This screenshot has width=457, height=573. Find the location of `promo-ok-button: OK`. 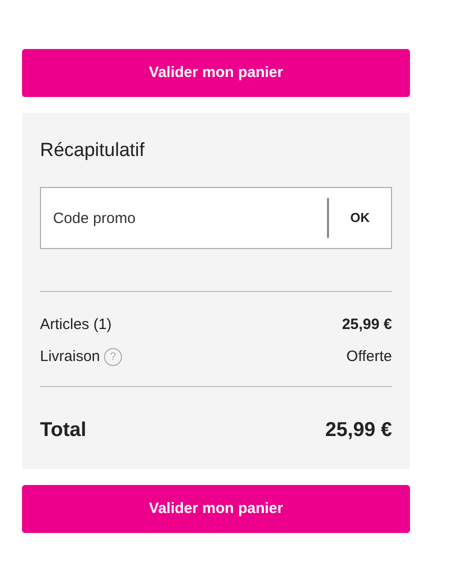

promo-ok-button: OK is located at coordinates (360, 218).